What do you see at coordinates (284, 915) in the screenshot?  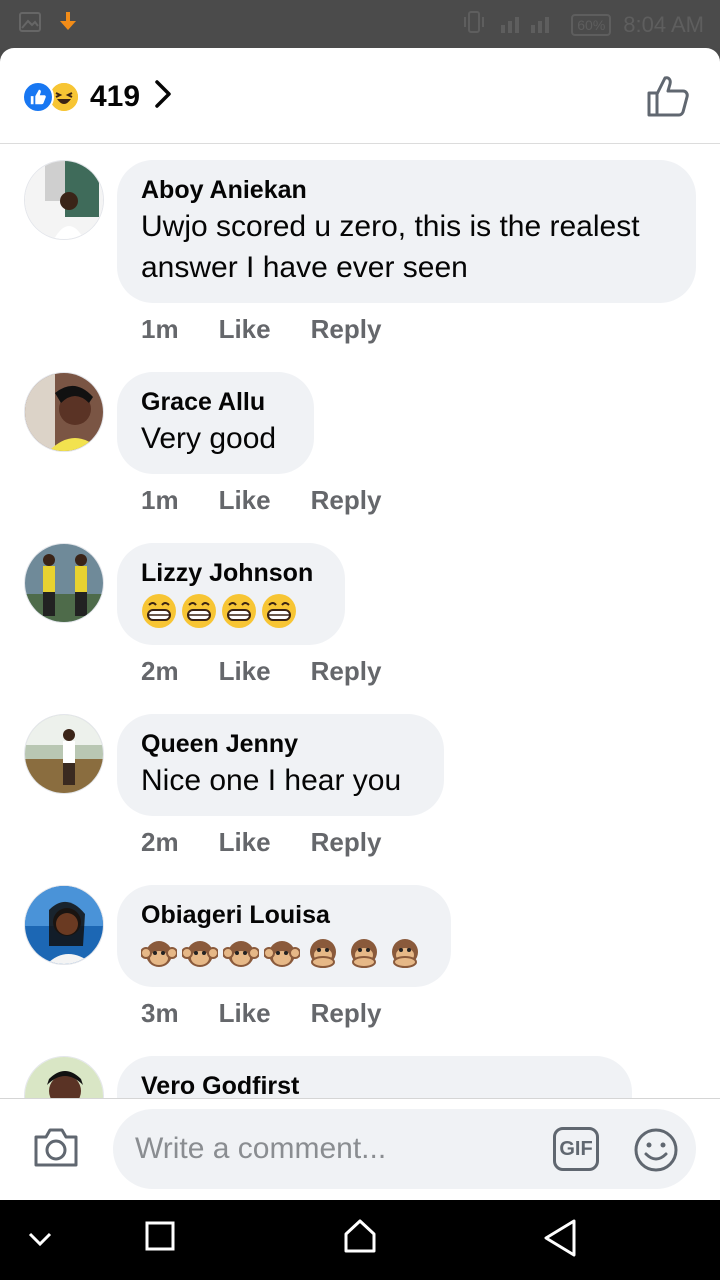 I see `commenter-name: Obiageri Louisa` at bounding box center [284, 915].